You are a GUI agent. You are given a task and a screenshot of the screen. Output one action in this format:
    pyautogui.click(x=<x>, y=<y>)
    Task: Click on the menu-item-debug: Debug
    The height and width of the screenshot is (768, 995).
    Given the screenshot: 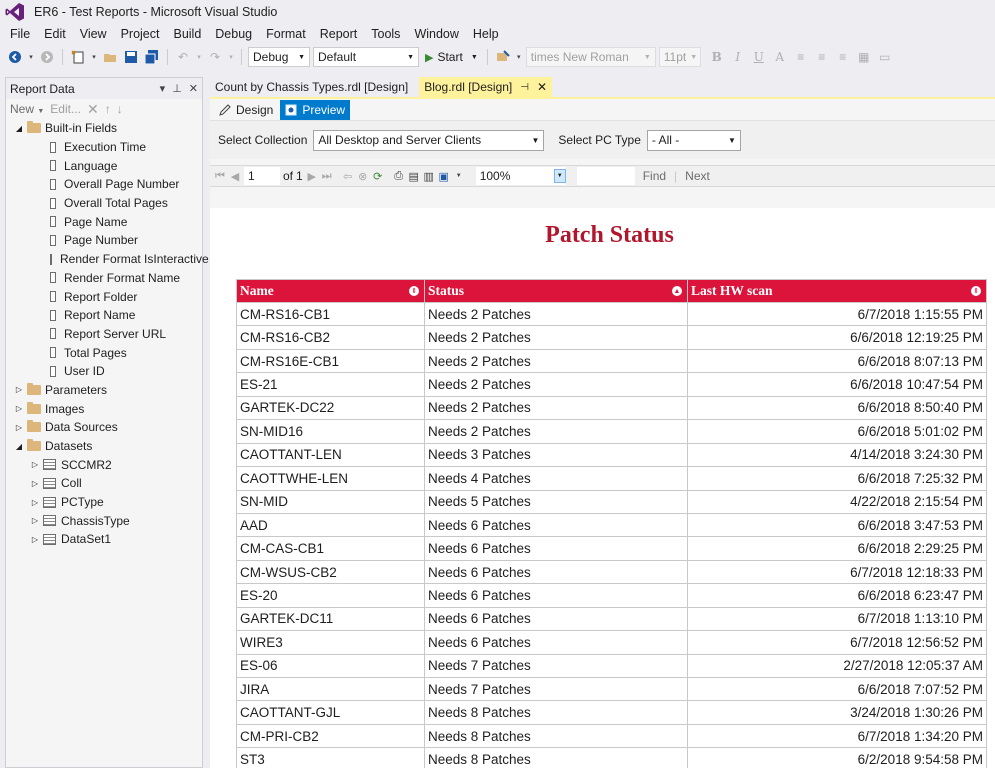 What is the action you would take?
    pyautogui.click(x=233, y=34)
    